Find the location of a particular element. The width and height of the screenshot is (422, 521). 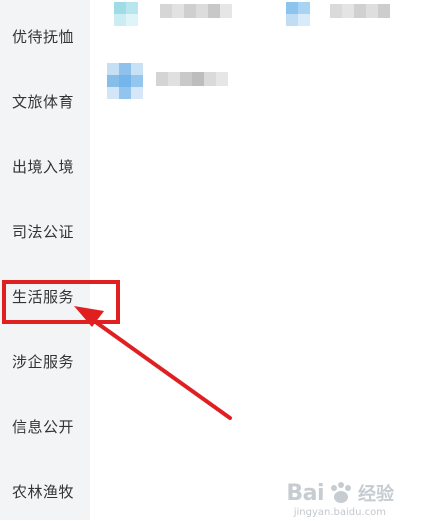

sidebar-item-youdai-fuxu: 优待抚恤 is located at coordinates (45, 36).